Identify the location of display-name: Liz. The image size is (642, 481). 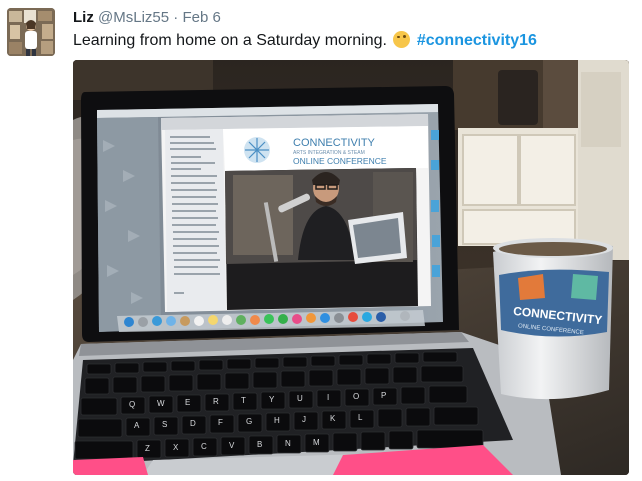
(83, 17).